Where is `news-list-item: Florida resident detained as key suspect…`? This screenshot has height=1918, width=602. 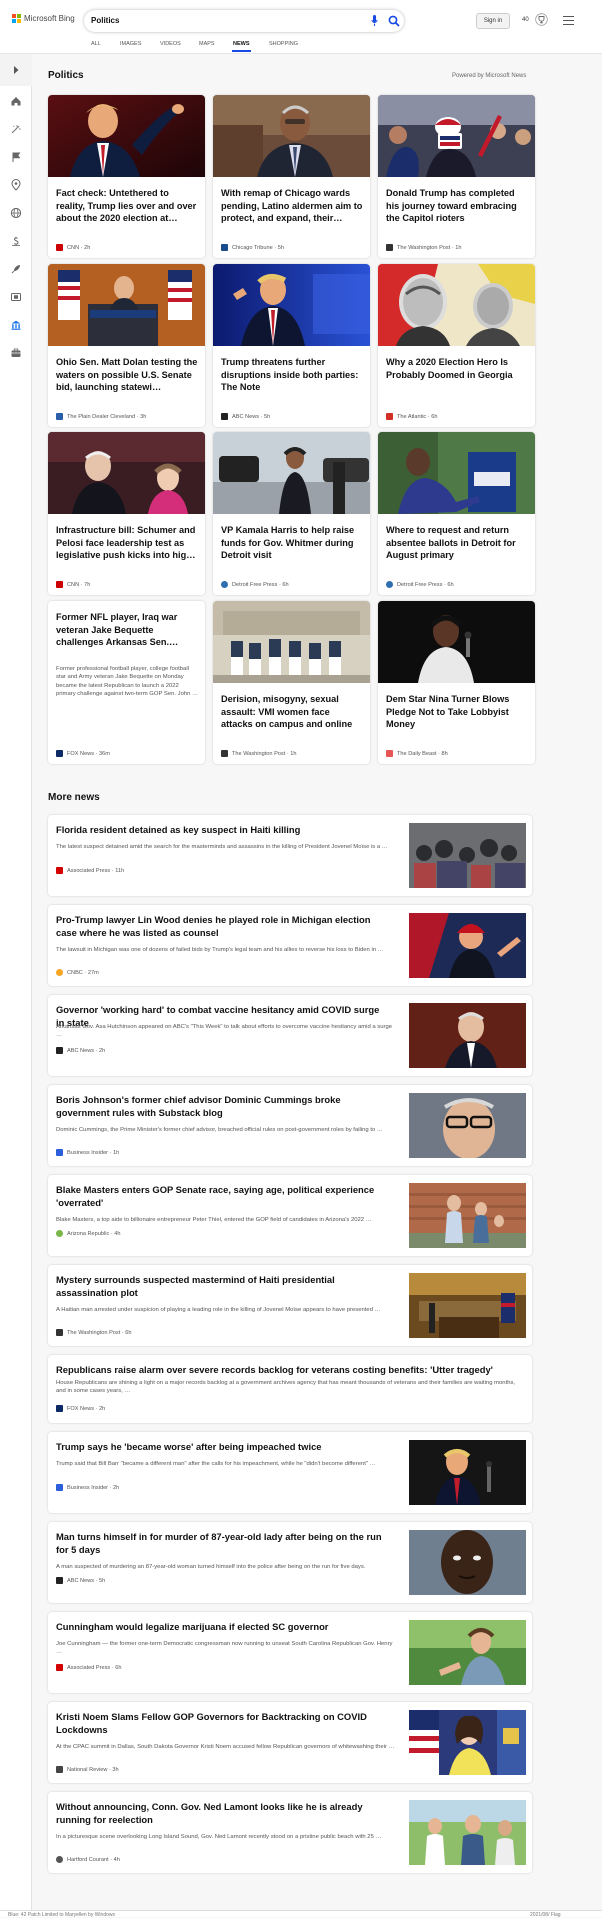 news-list-item: Florida resident detained as key suspect… is located at coordinates (290, 855).